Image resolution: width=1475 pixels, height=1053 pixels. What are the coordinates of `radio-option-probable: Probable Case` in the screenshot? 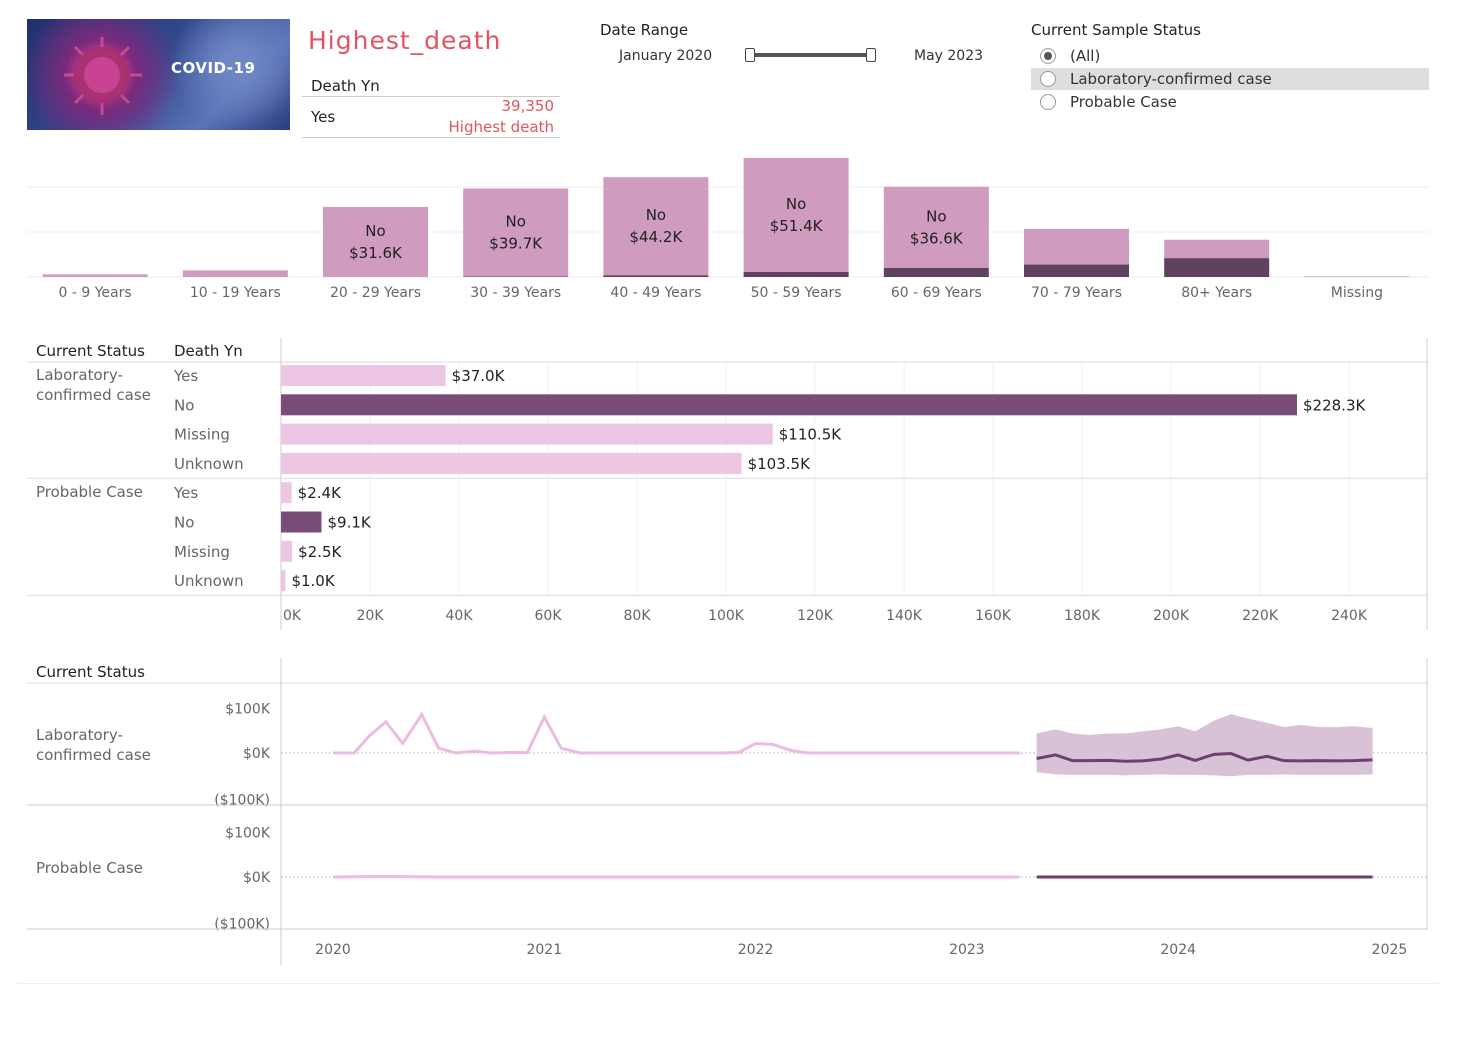 It's located at (1230, 102).